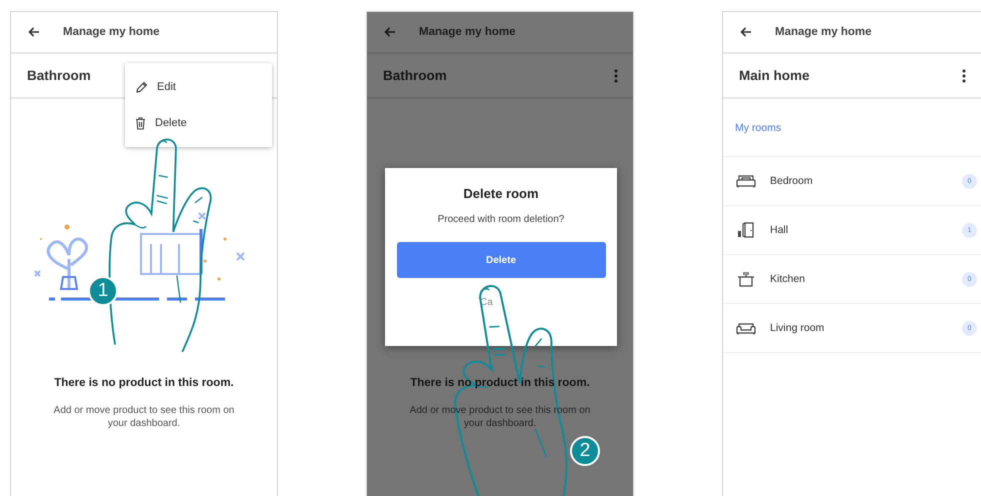  What do you see at coordinates (774, 75) in the screenshot?
I see `page-title: Main home` at bounding box center [774, 75].